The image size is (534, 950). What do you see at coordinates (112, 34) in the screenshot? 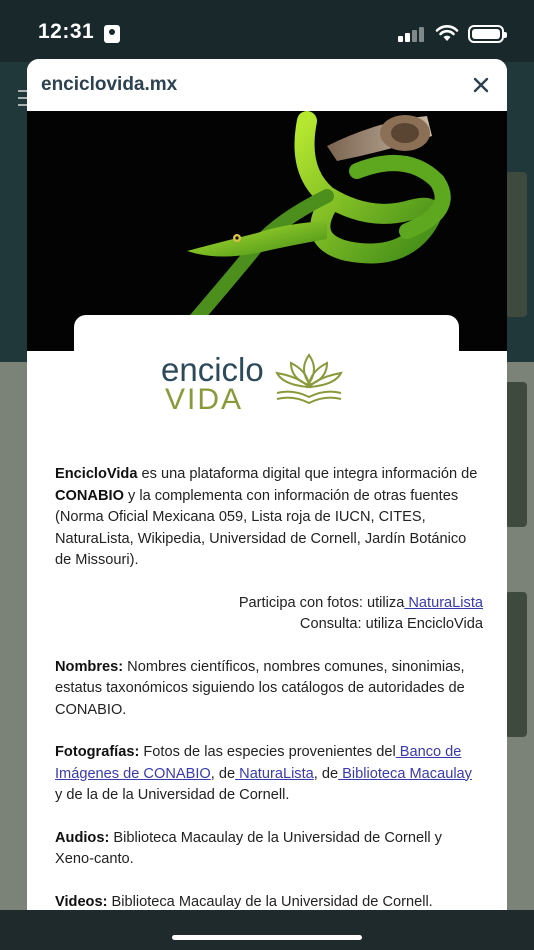
I see `contact-card-icon` at bounding box center [112, 34].